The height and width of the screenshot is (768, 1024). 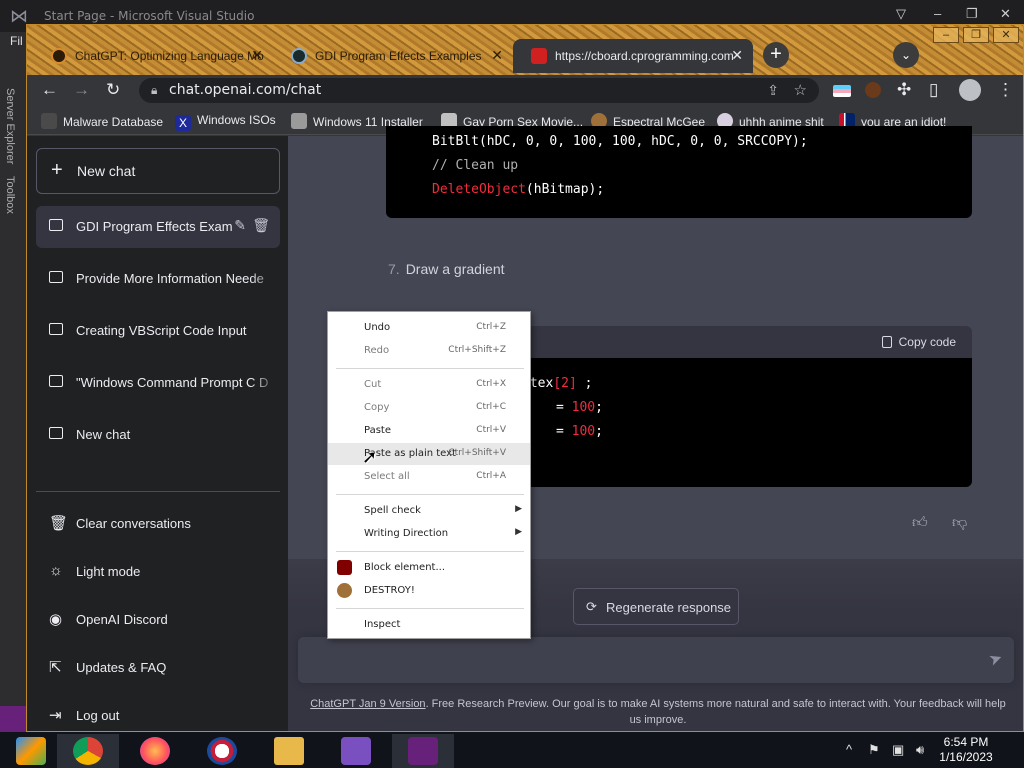 What do you see at coordinates (656, 606) in the screenshot?
I see `regenerate-response-button: ⟳ Regenerate response` at bounding box center [656, 606].